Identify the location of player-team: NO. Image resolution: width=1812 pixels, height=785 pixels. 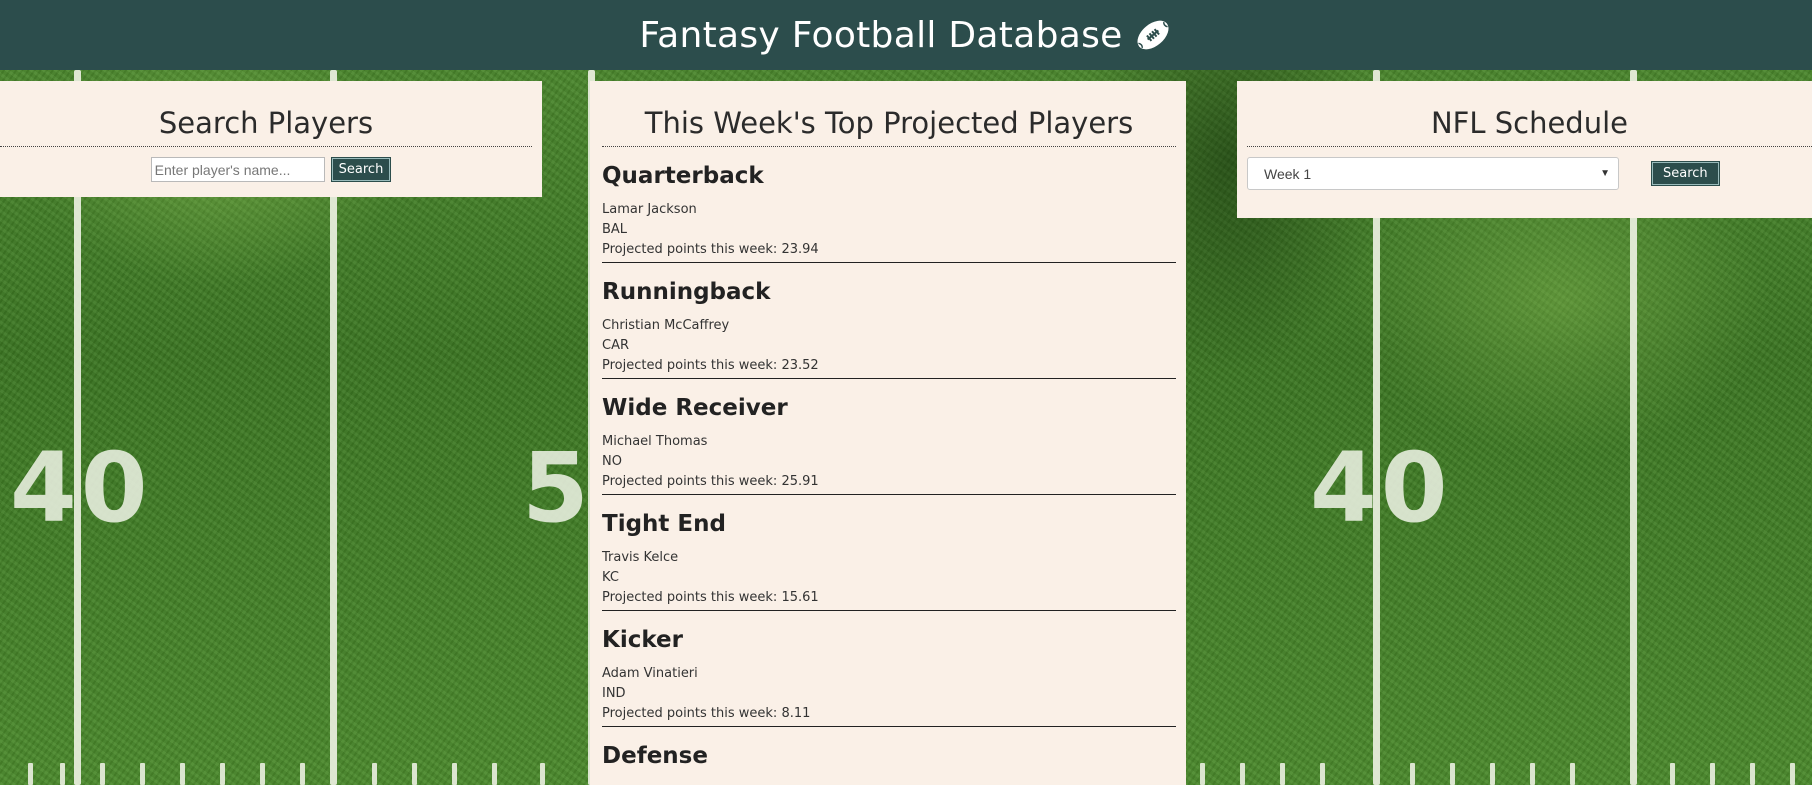
(612, 461).